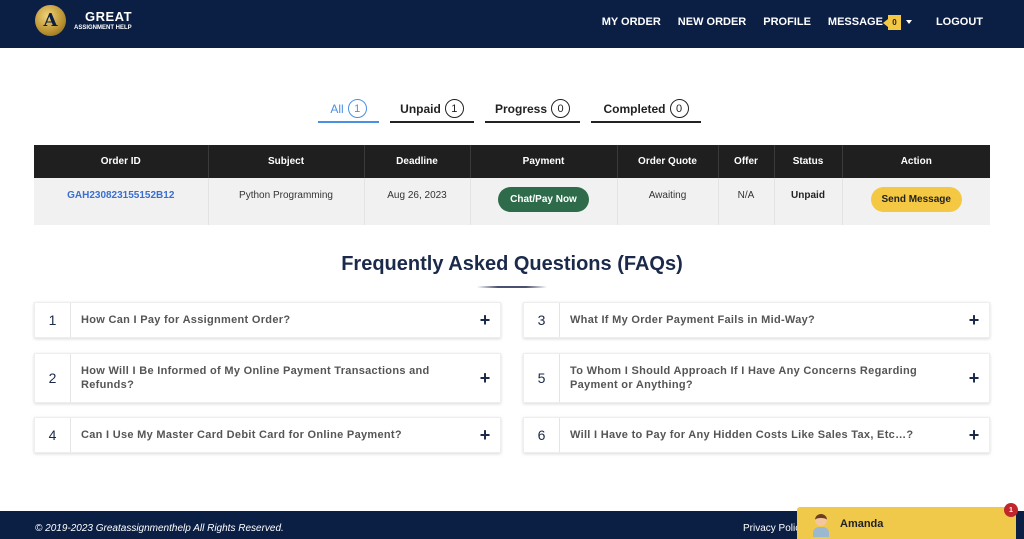 The image size is (1024, 539). I want to click on faq-number: 4, so click(53, 435).